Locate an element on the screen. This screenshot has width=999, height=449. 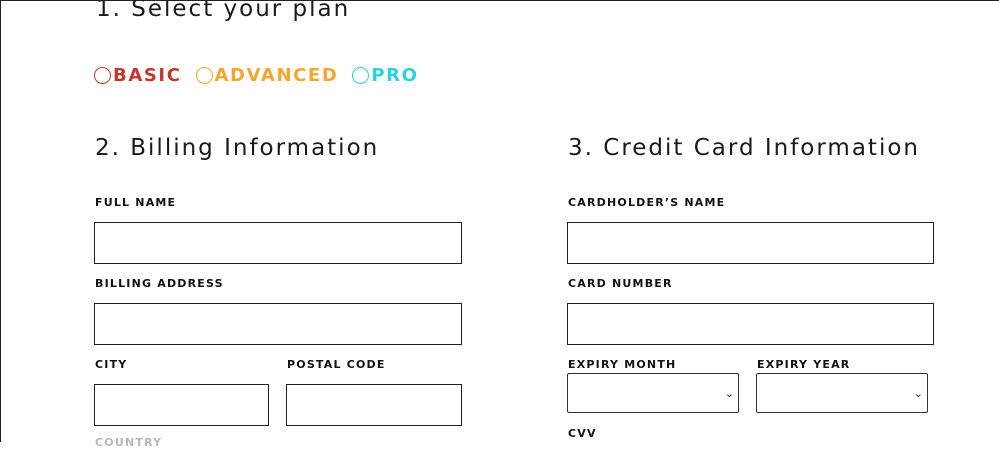
billing-address-input is located at coordinates (278, 324).